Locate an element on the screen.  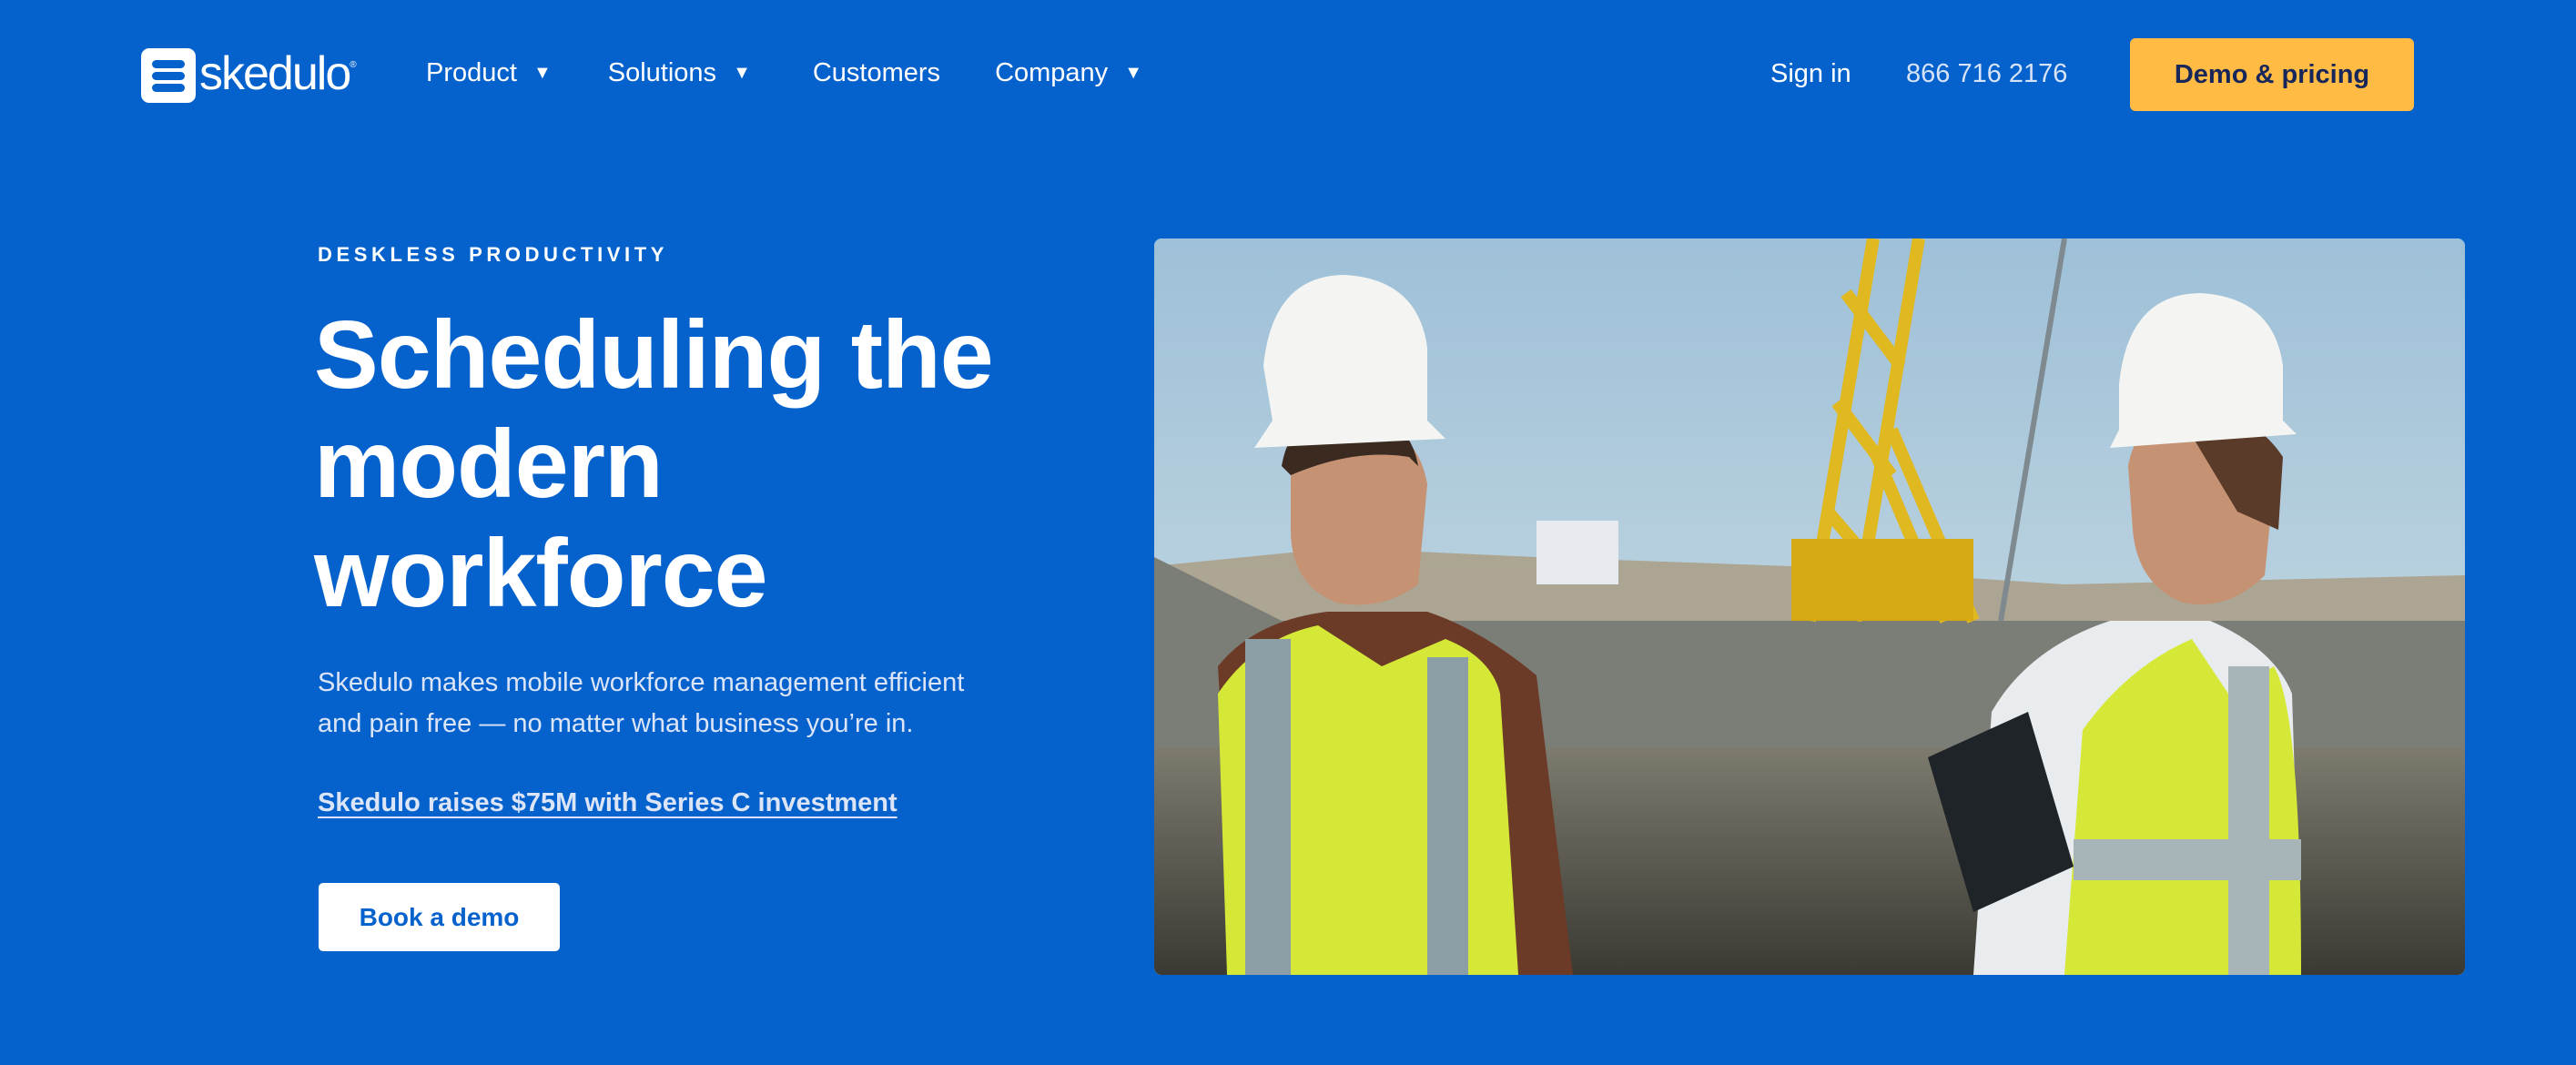
nav-item-customers: Customers is located at coordinates (876, 73).